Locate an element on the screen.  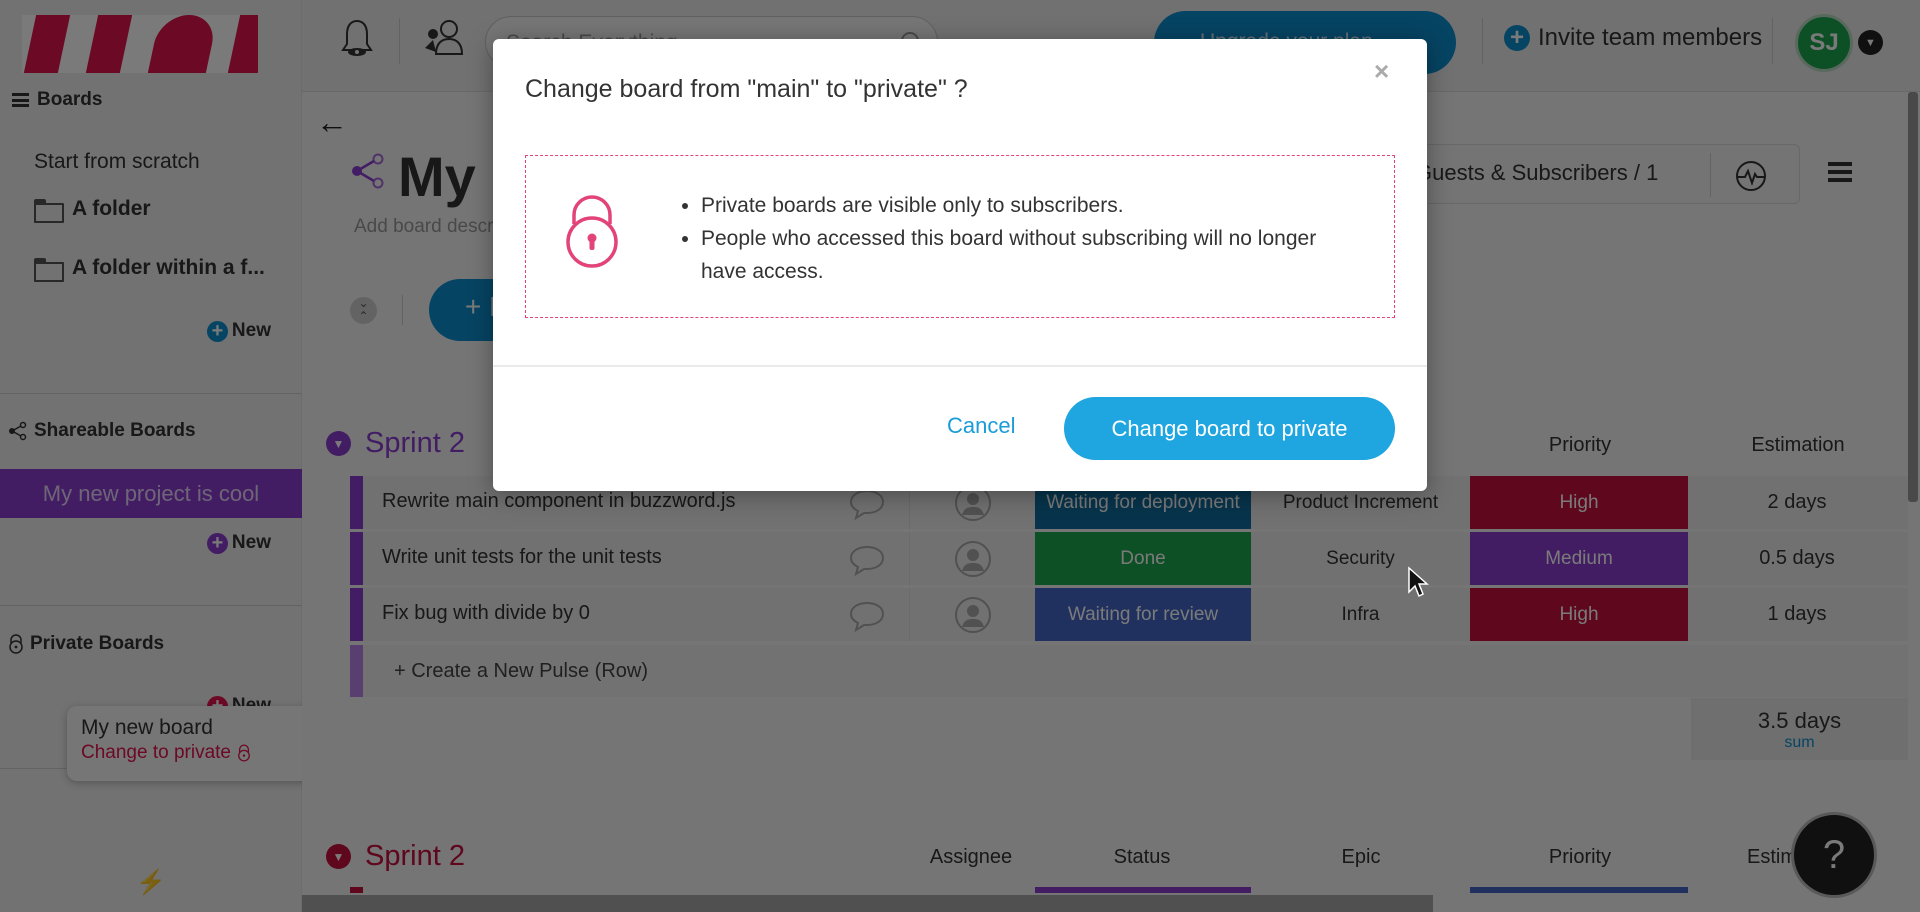
dialog-title: Change board from "main" to "private" ? is located at coordinates (746, 89).